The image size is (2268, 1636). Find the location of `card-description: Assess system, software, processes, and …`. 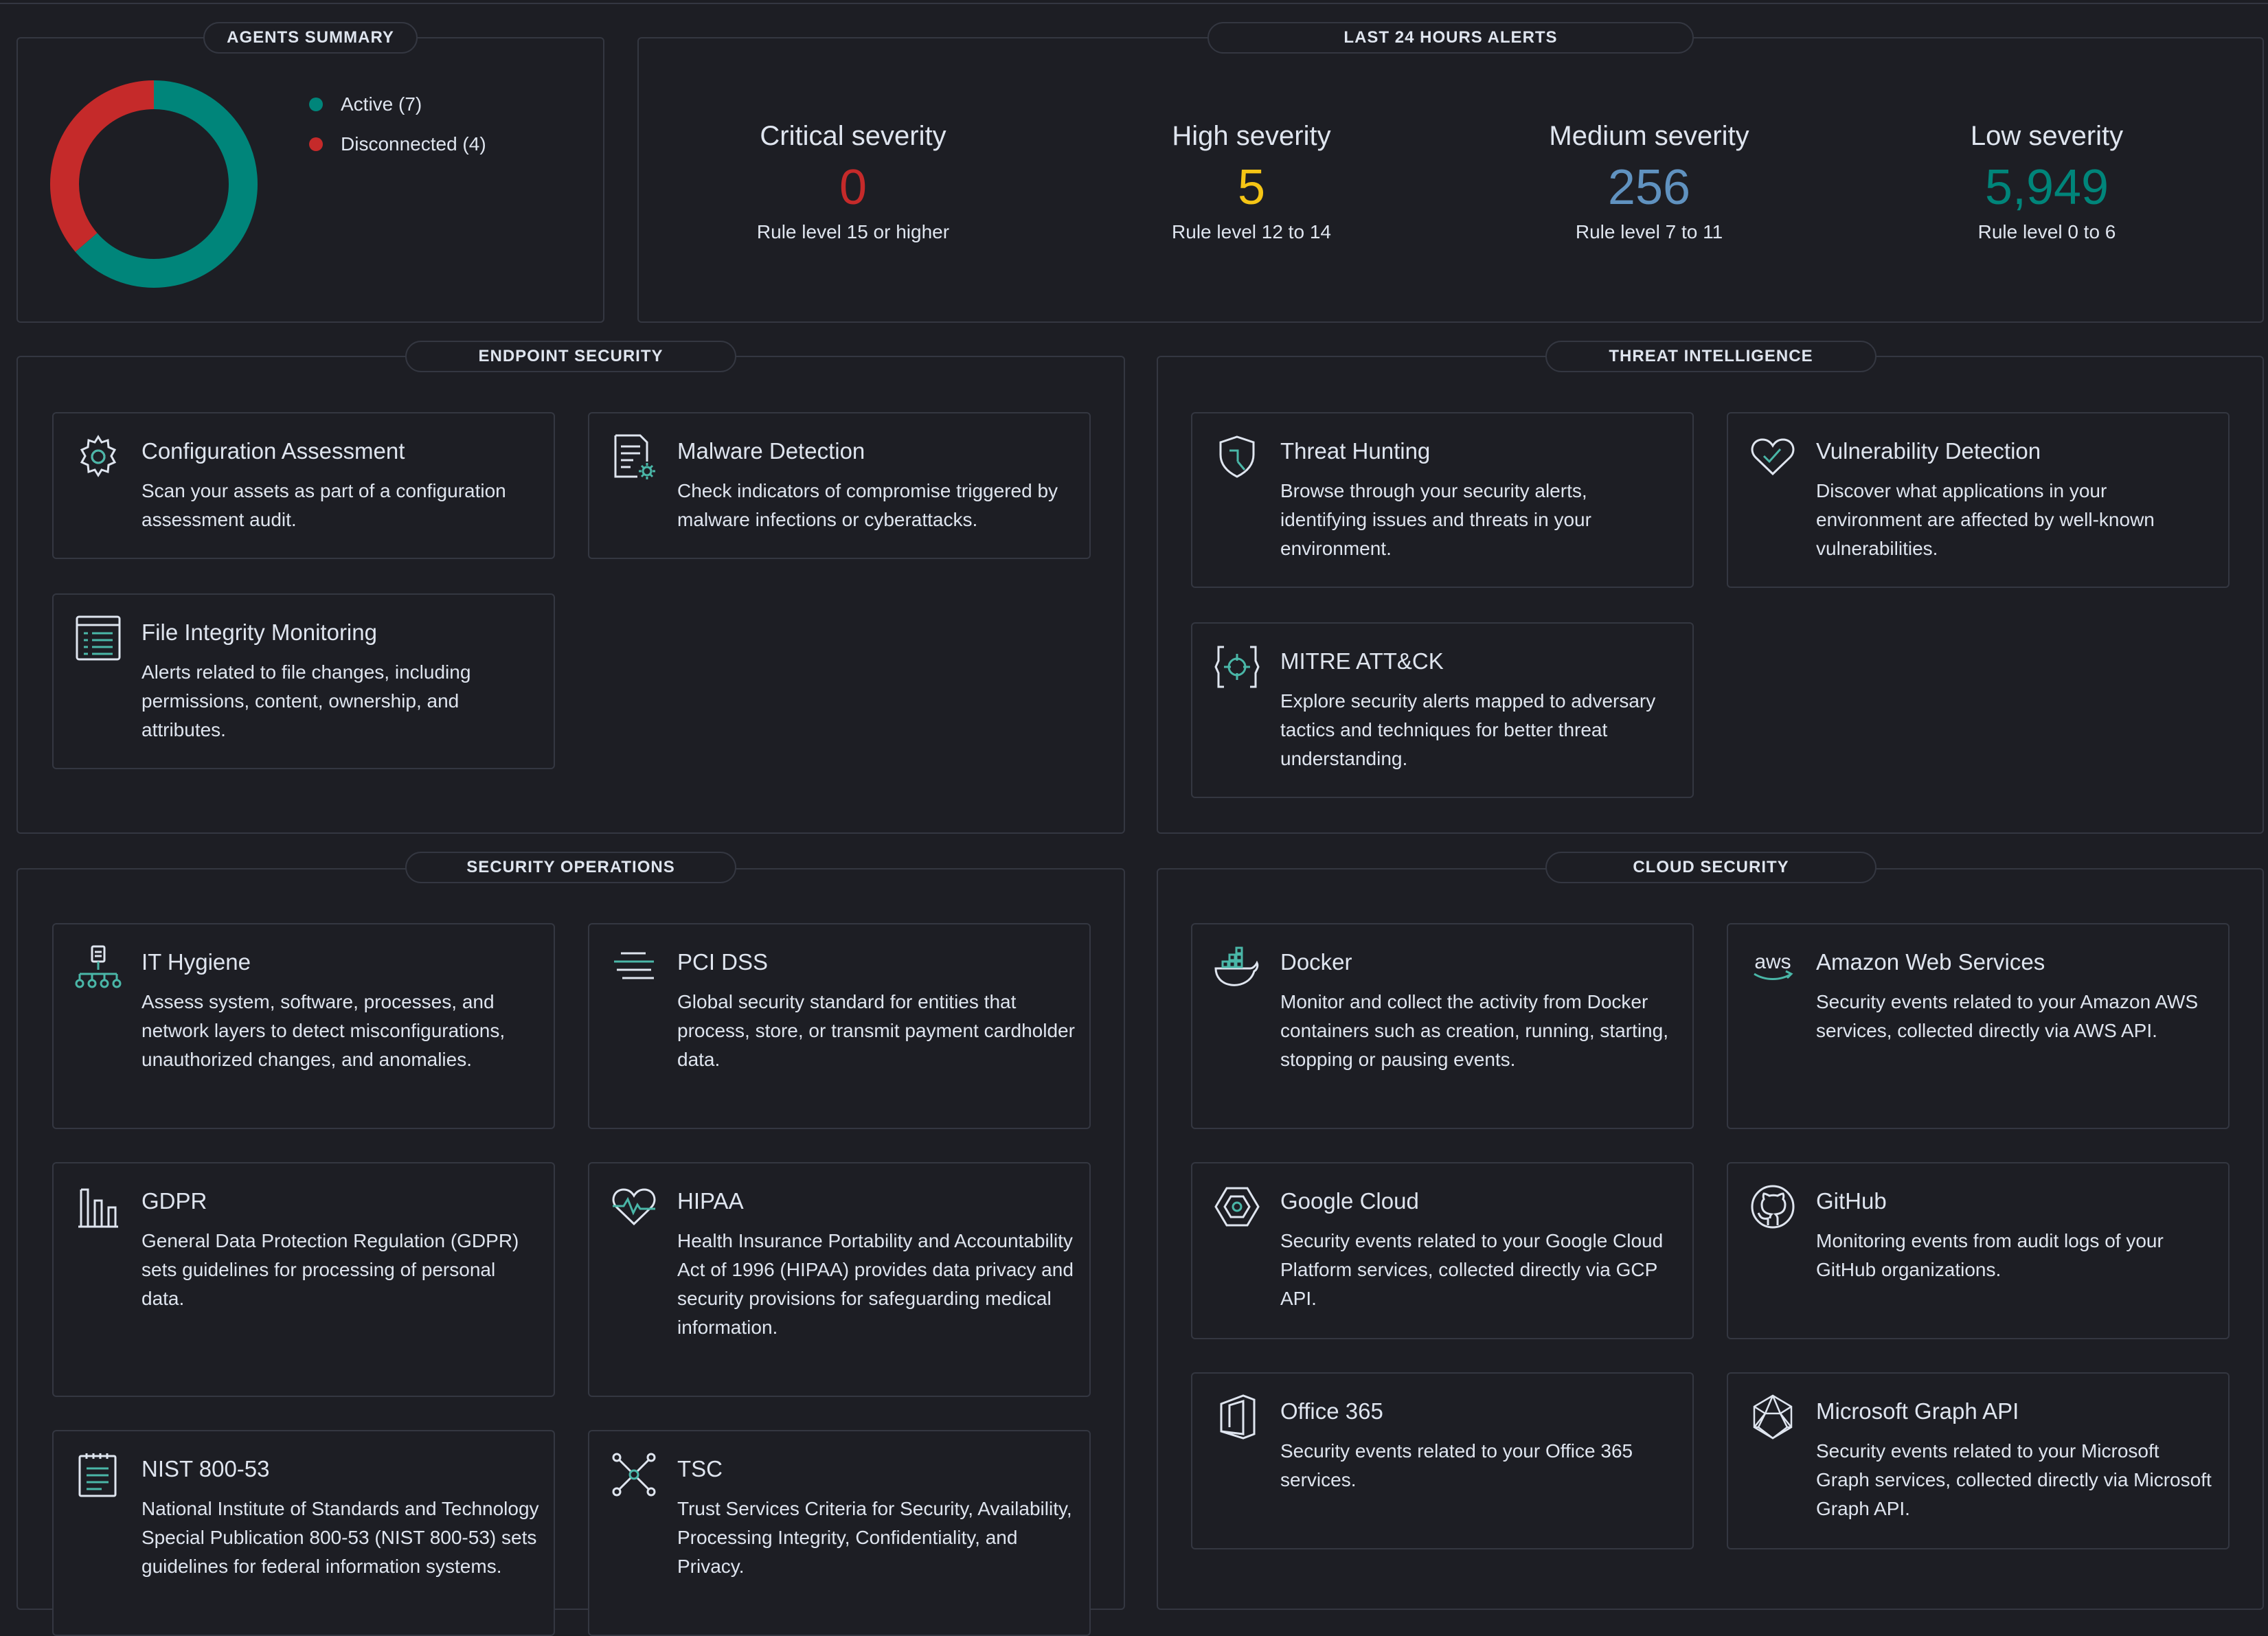

card-description: Assess system, software, processes, and … is located at coordinates (323, 1030).